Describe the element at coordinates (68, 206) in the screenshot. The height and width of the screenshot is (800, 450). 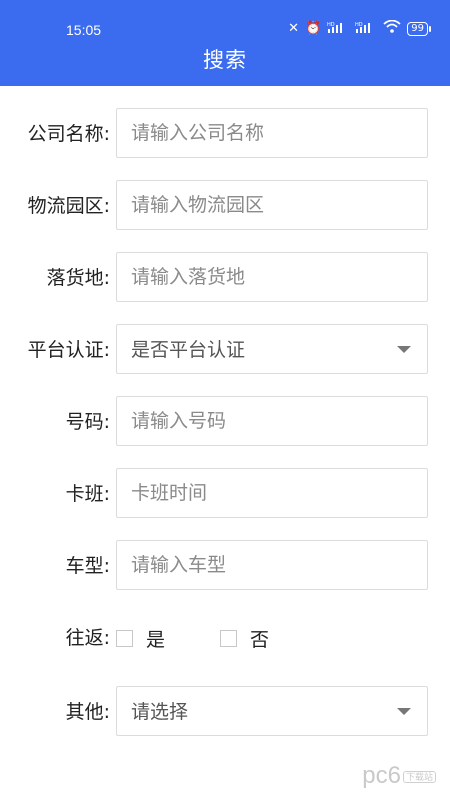
I see `park-label: 物流园区:` at that location.